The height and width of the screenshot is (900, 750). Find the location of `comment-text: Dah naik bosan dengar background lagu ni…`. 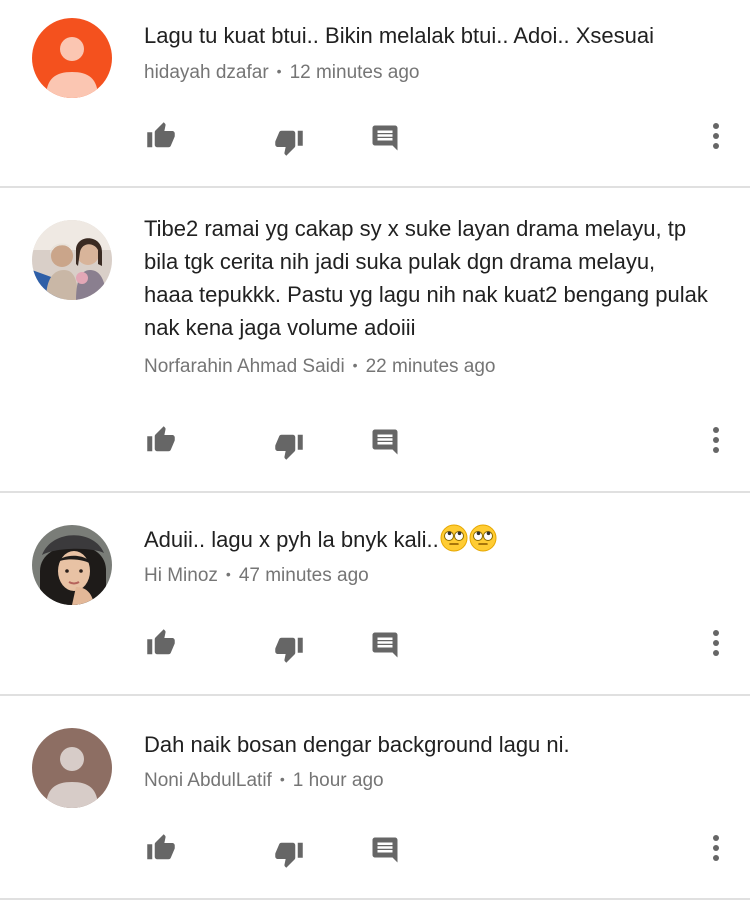

comment-text: Dah naik bosan dengar background lagu ni… is located at coordinates (357, 744).